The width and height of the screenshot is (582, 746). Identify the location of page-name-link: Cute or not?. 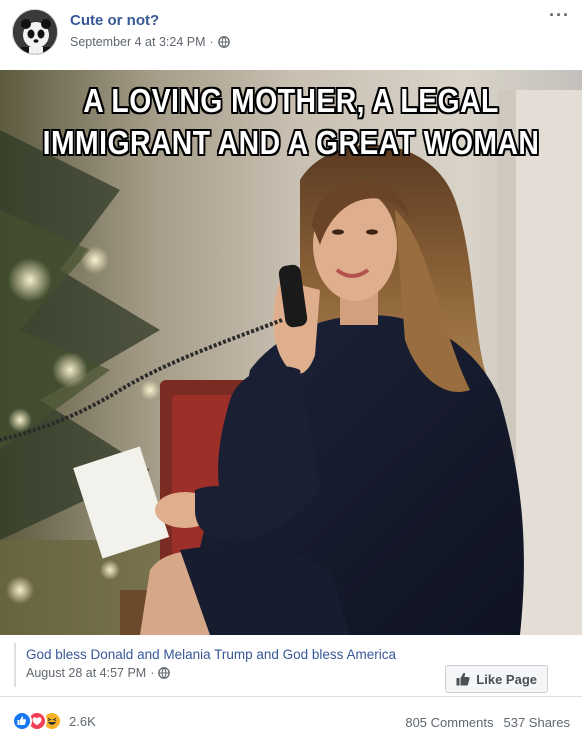
(114, 20).